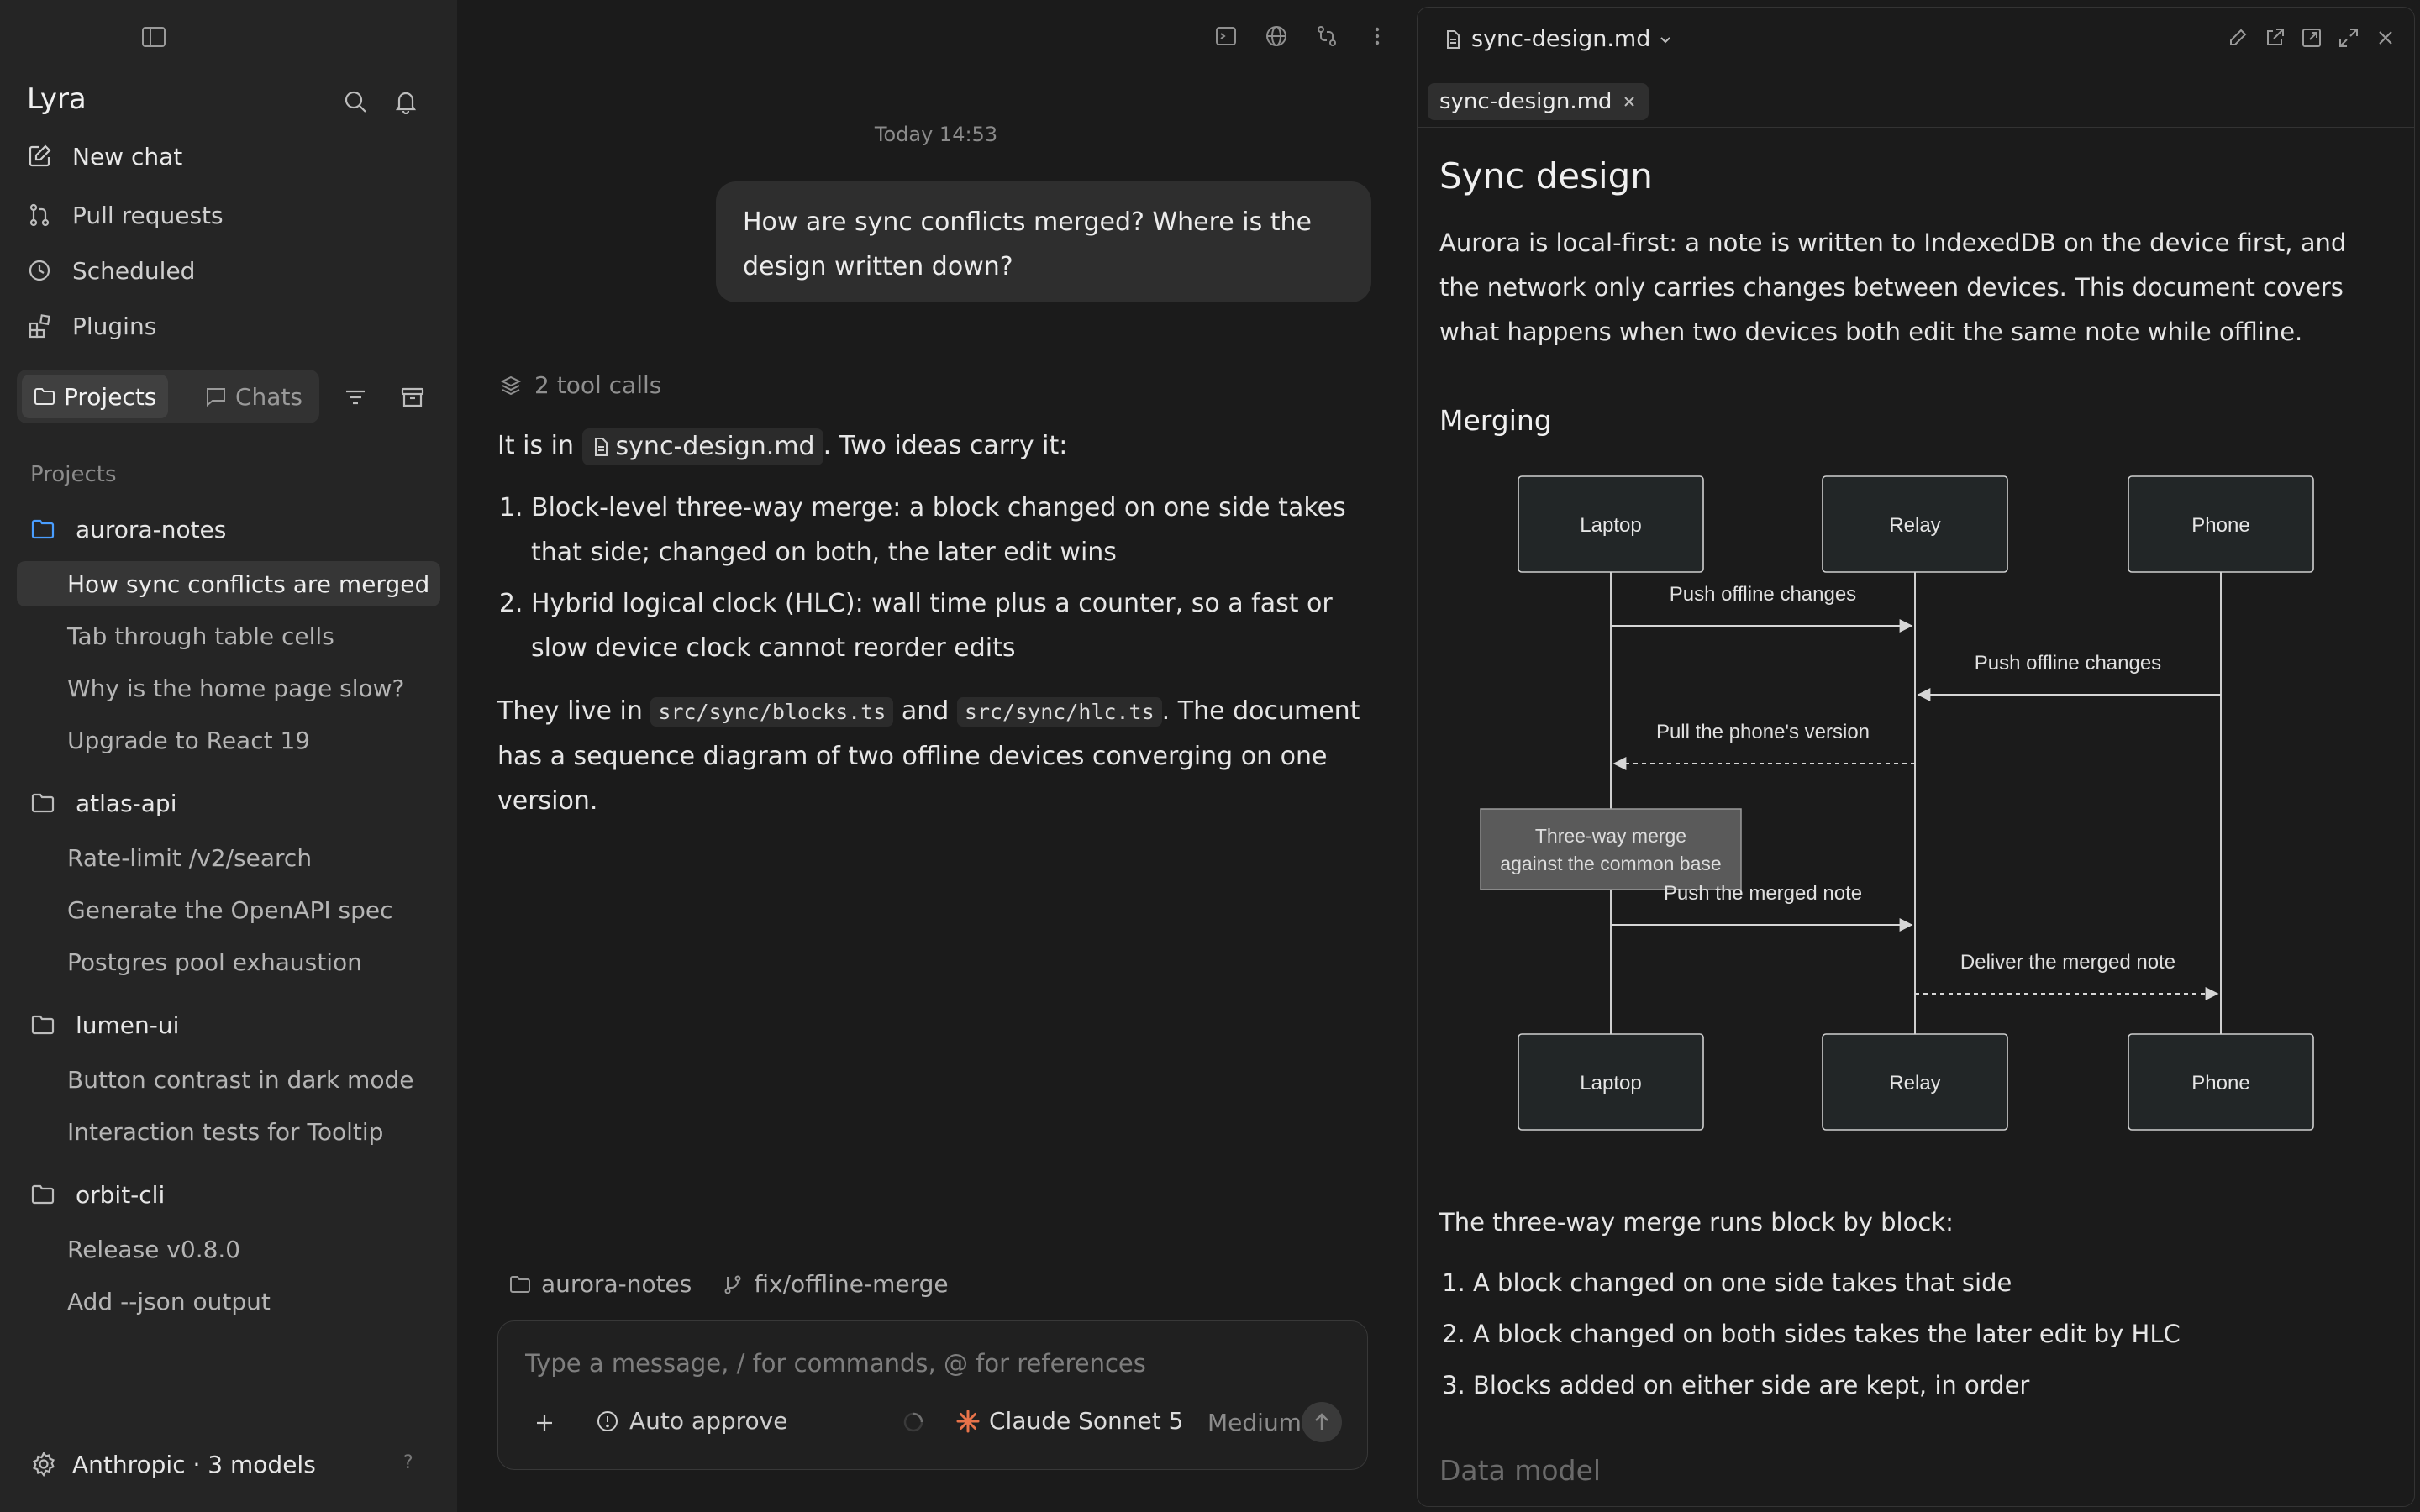  Describe the element at coordinates (39, 215) in the screenshot. I see `pull-request-icon` at that location.